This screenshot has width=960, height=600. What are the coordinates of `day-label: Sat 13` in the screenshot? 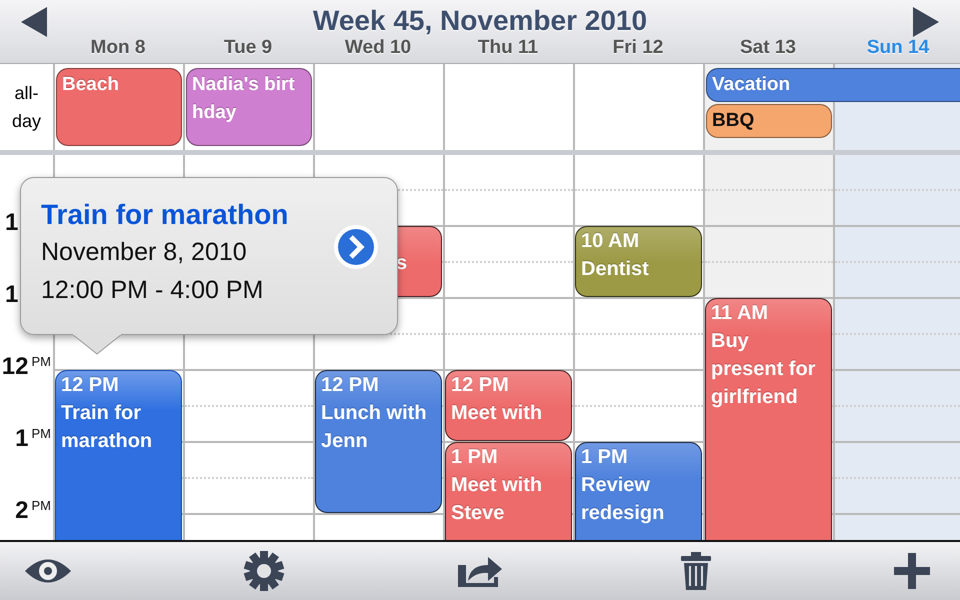 It's located at (768, 48).